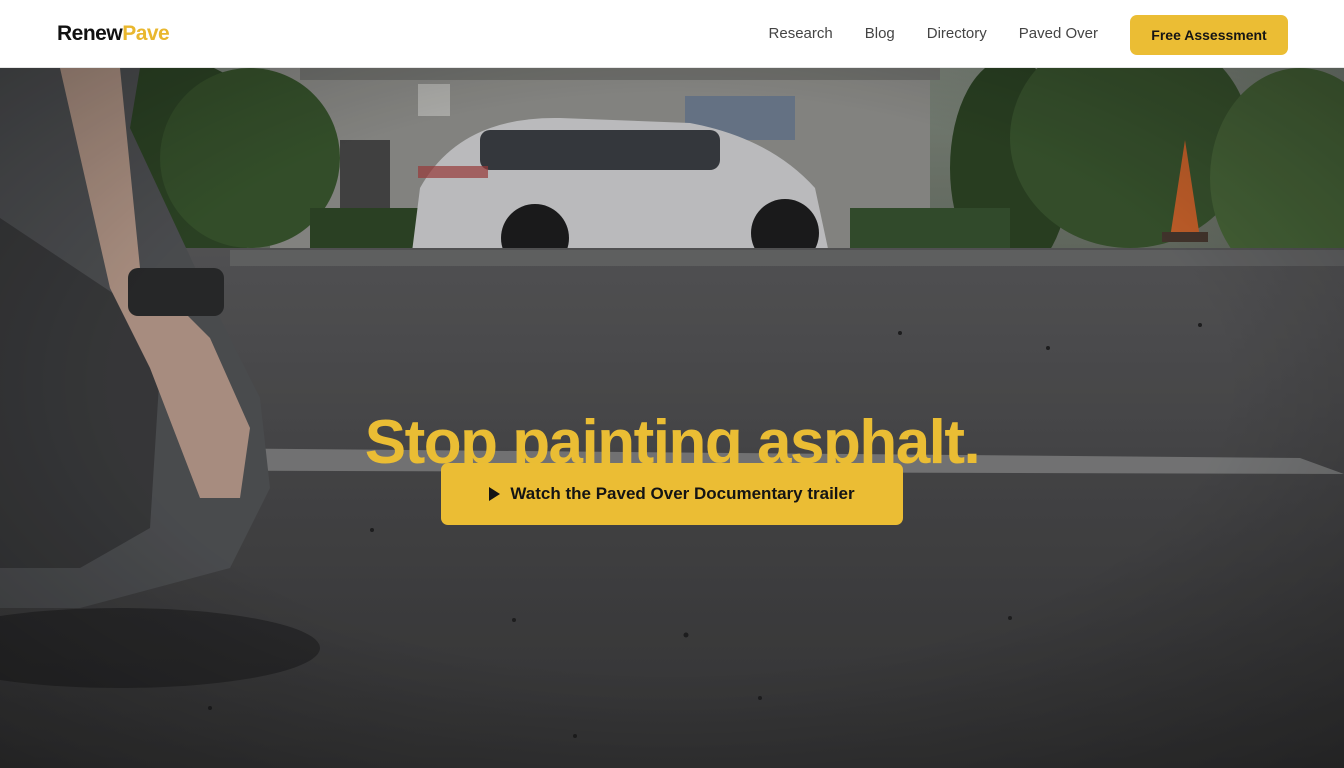 The width and height of the screenshot is (1344, 768). I want to click on nav-link-blog: Blog, so click(880, 34).